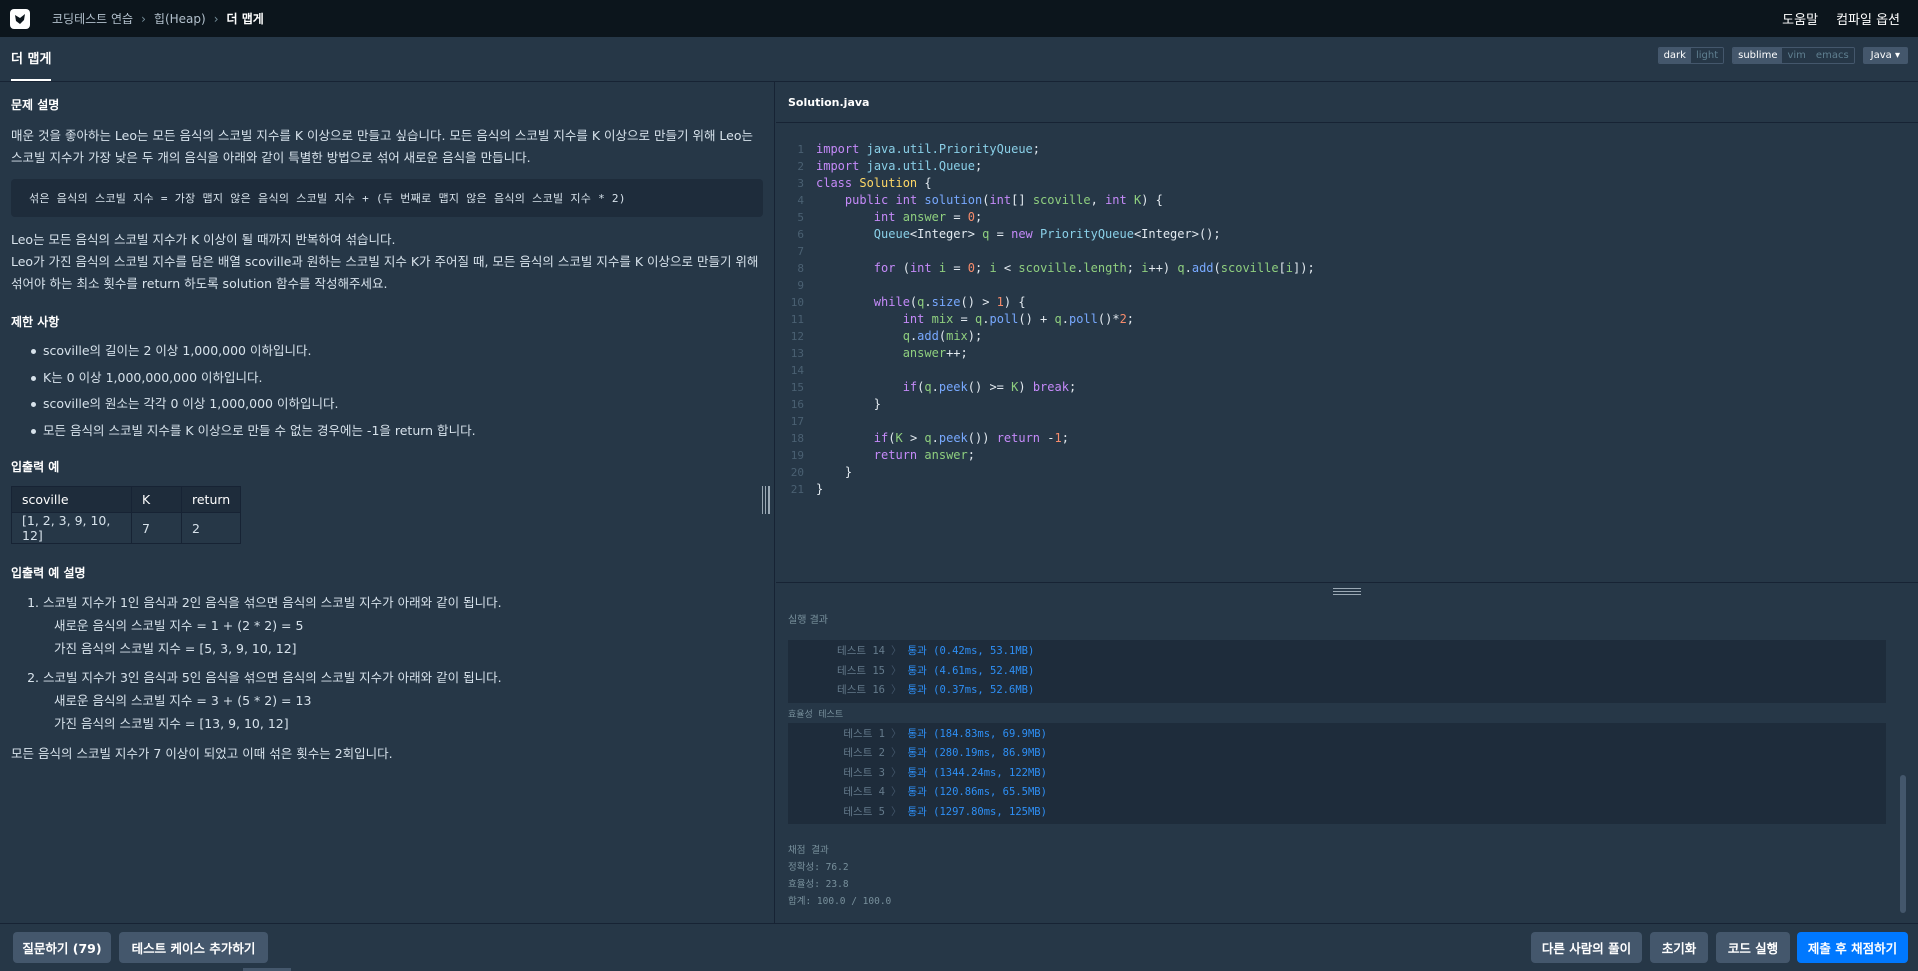 The image size is (1918, 971). I want to click on help-link: 도움말, so click(1800, 18).